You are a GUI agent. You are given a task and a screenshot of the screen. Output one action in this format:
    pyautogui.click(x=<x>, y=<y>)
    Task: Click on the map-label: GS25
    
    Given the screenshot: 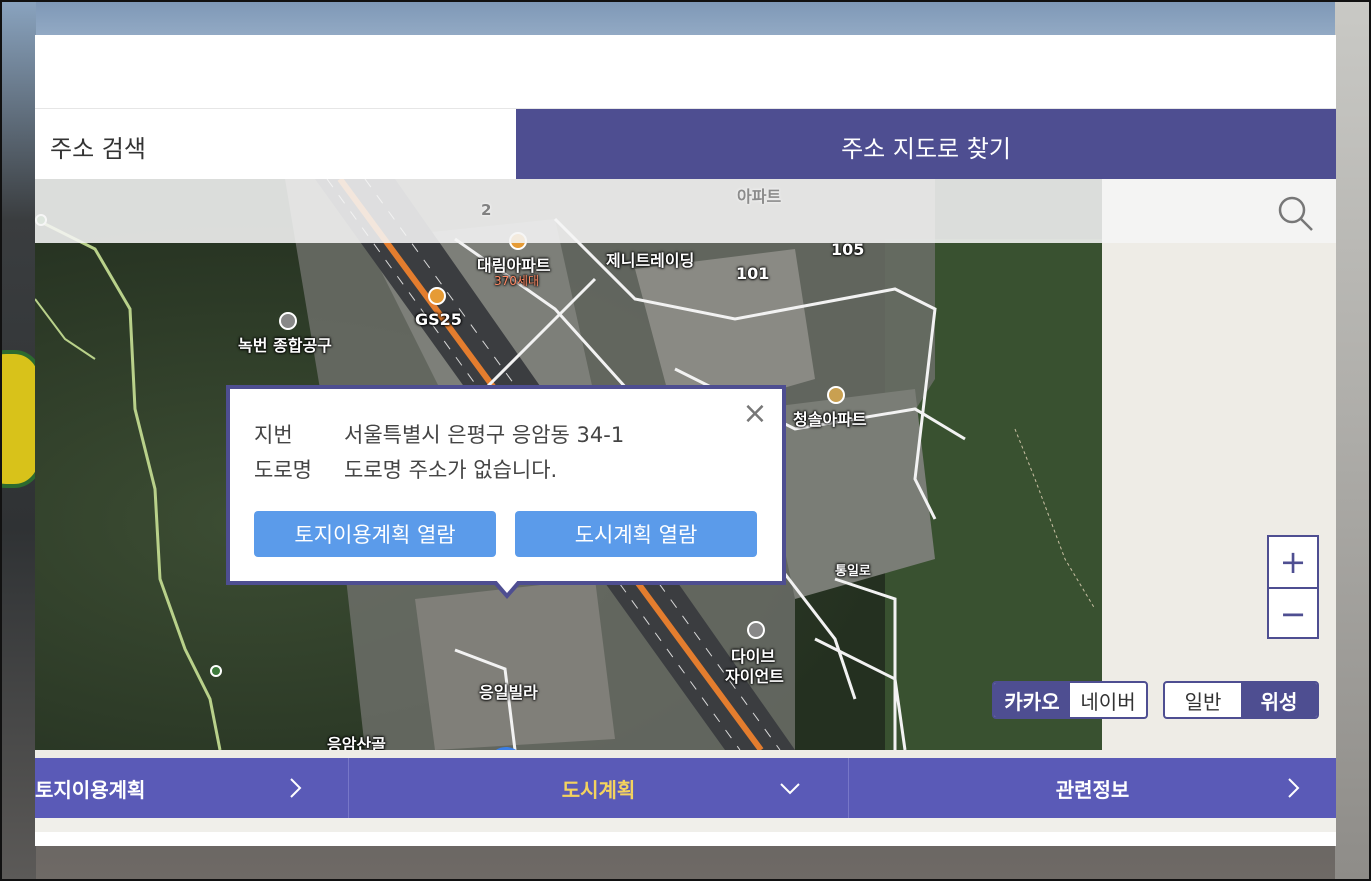 What is the action you would take?
    pyautogui.click(x=438, y=319)
    